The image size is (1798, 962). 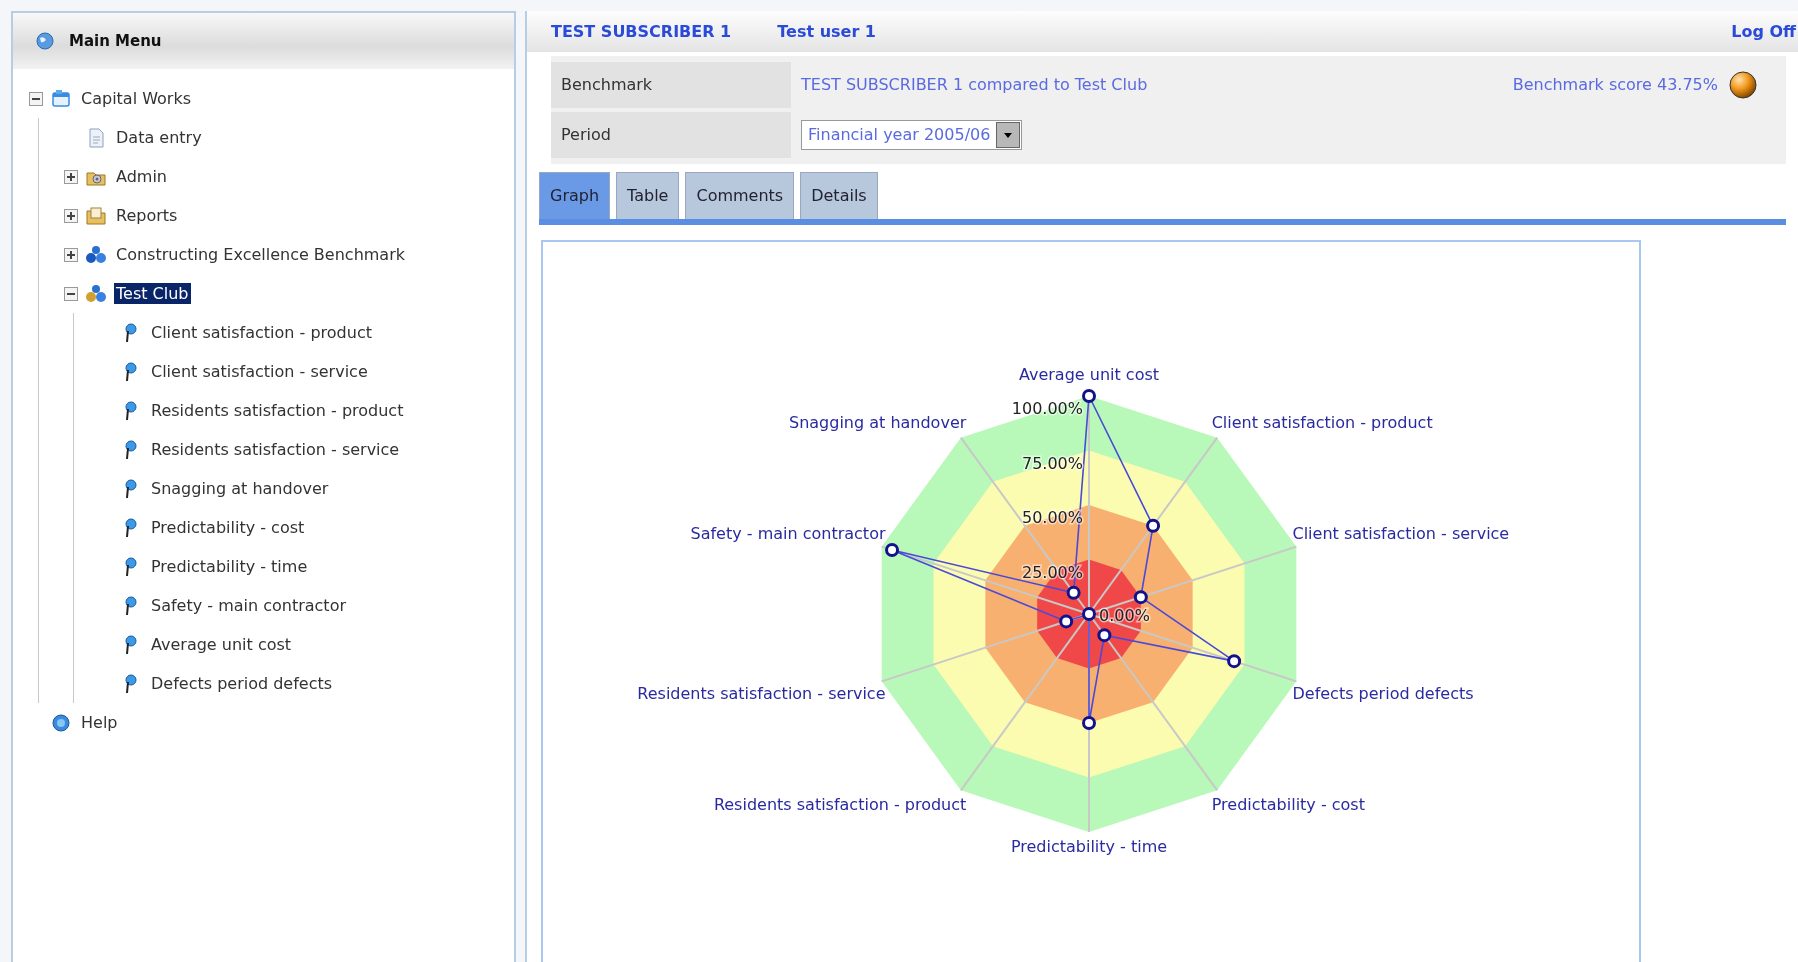 What do you see at coordinates (136, 98) in the screenshot?
I see `tree-item: Capital Works` at bounding box center [136, 98].